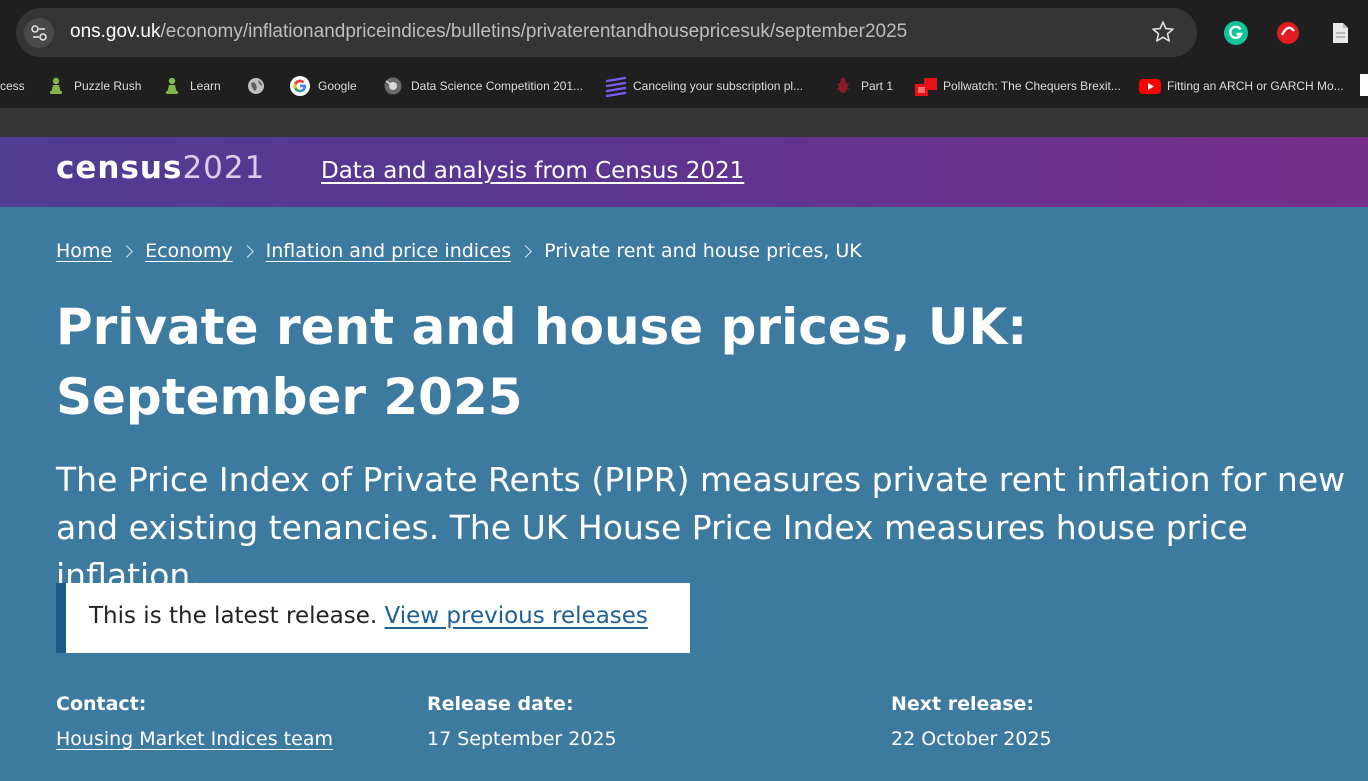  I want to click on bookmark-item: Google, so click(323, 86).